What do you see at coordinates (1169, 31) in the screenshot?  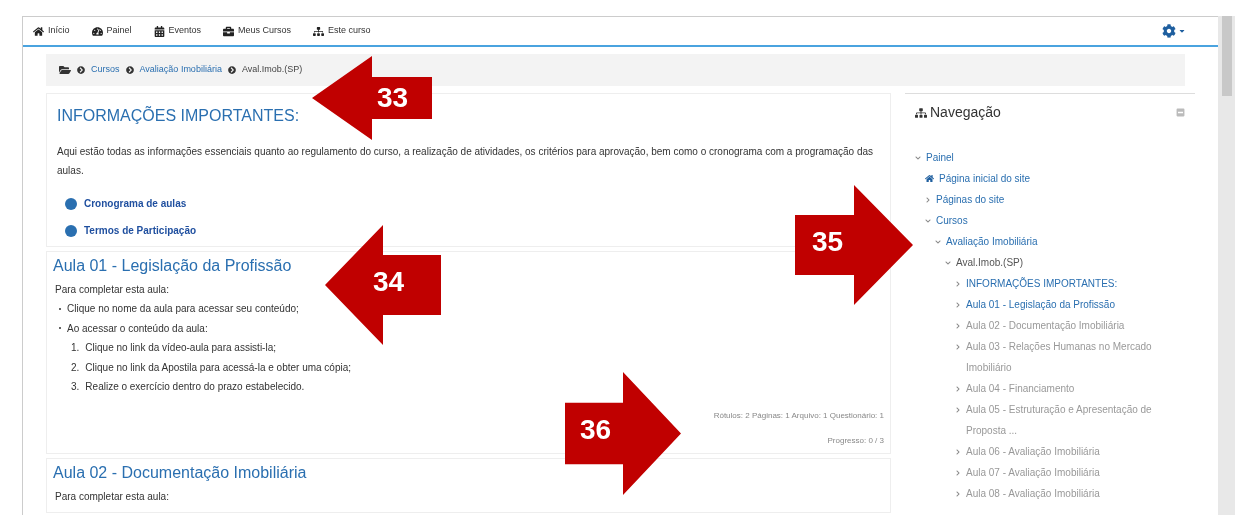 I see `settings-icon` at bounding box center [1169, 31].